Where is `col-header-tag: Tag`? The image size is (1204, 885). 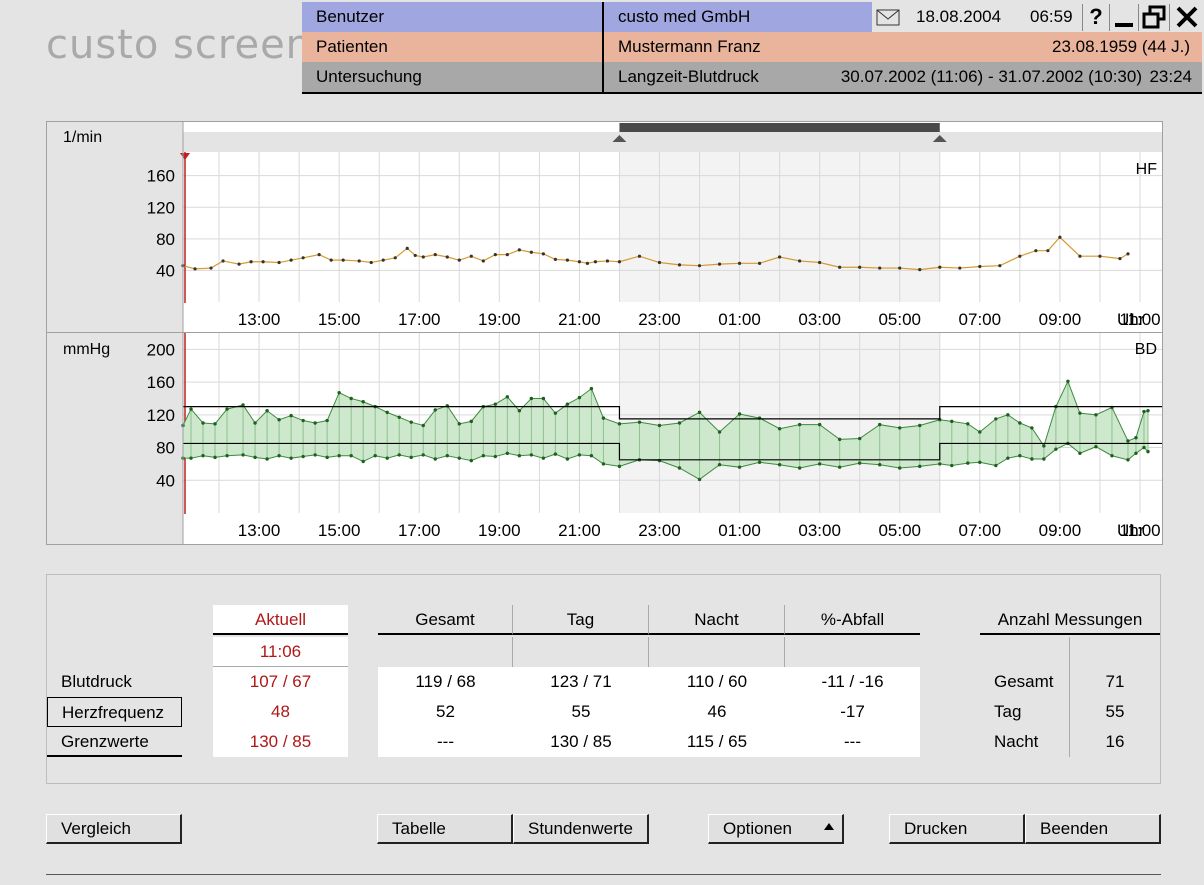
col-header-tag: Tag is located at coordinates (581, 620).